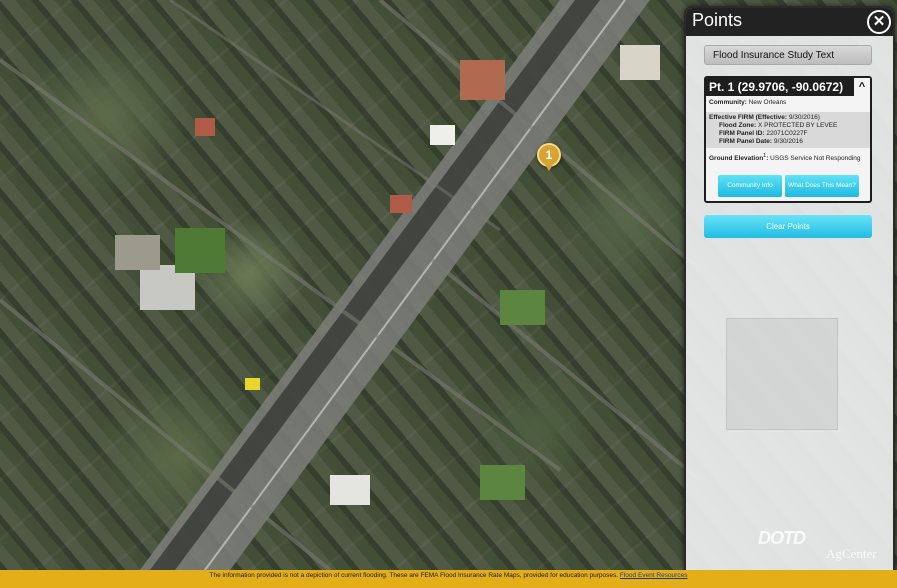 This screenshot has width=897, height=588. What do you see at coordinates (549, 167) in the screenshot?
I see `point-marker-tail` at bounding box center [549, 167].